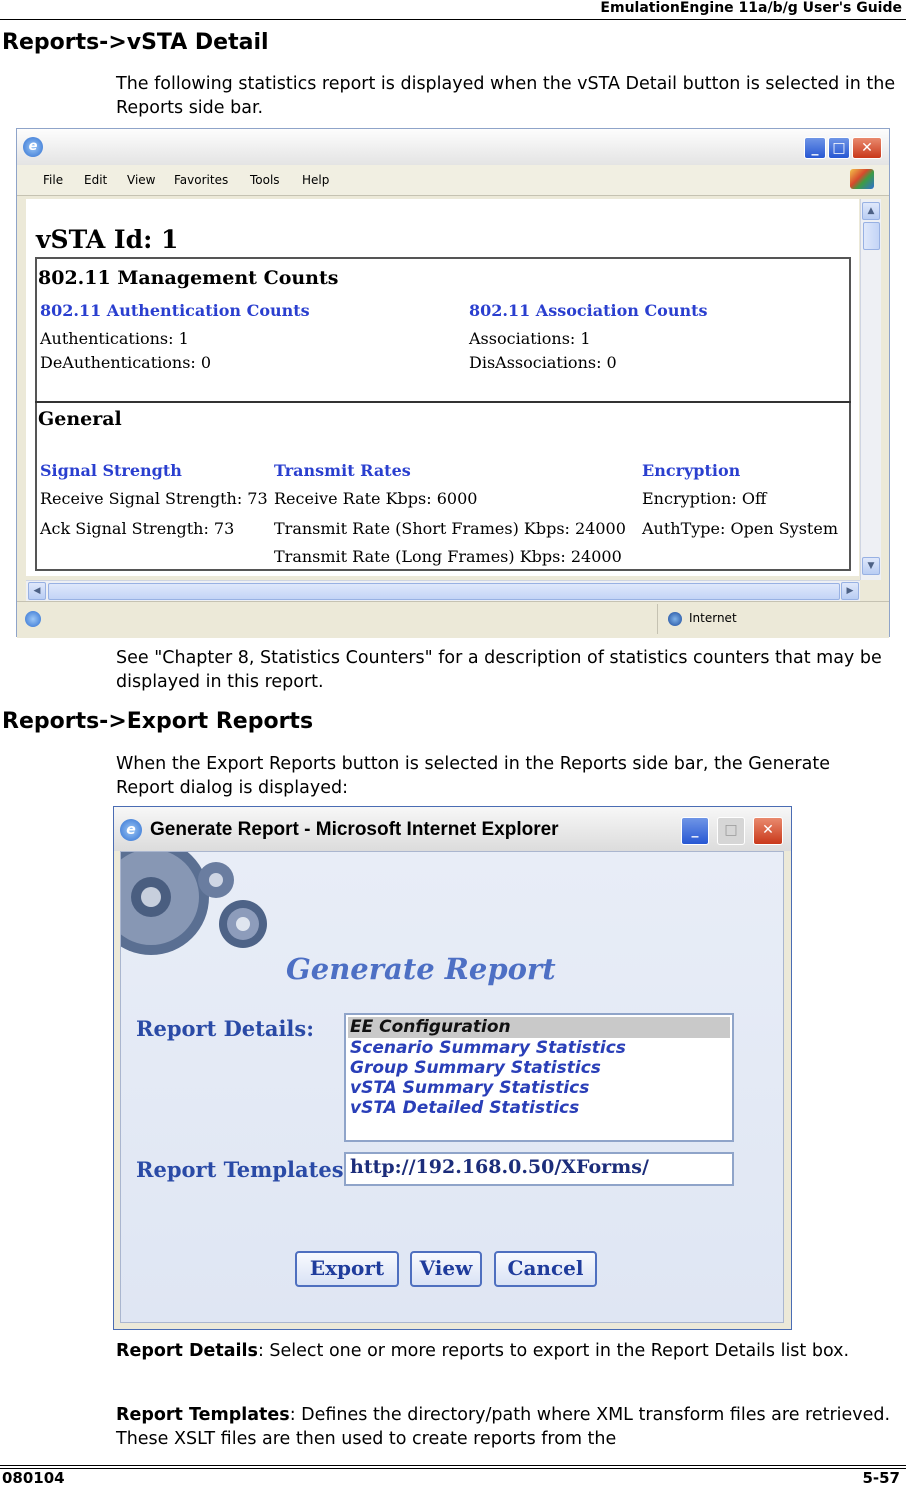 This screenshot has height=1487, width=906. Describe the element at coordinates (158, 721) in the screenshot. I see `section-heading-export-reports: Reports->Export Reports` at that location.